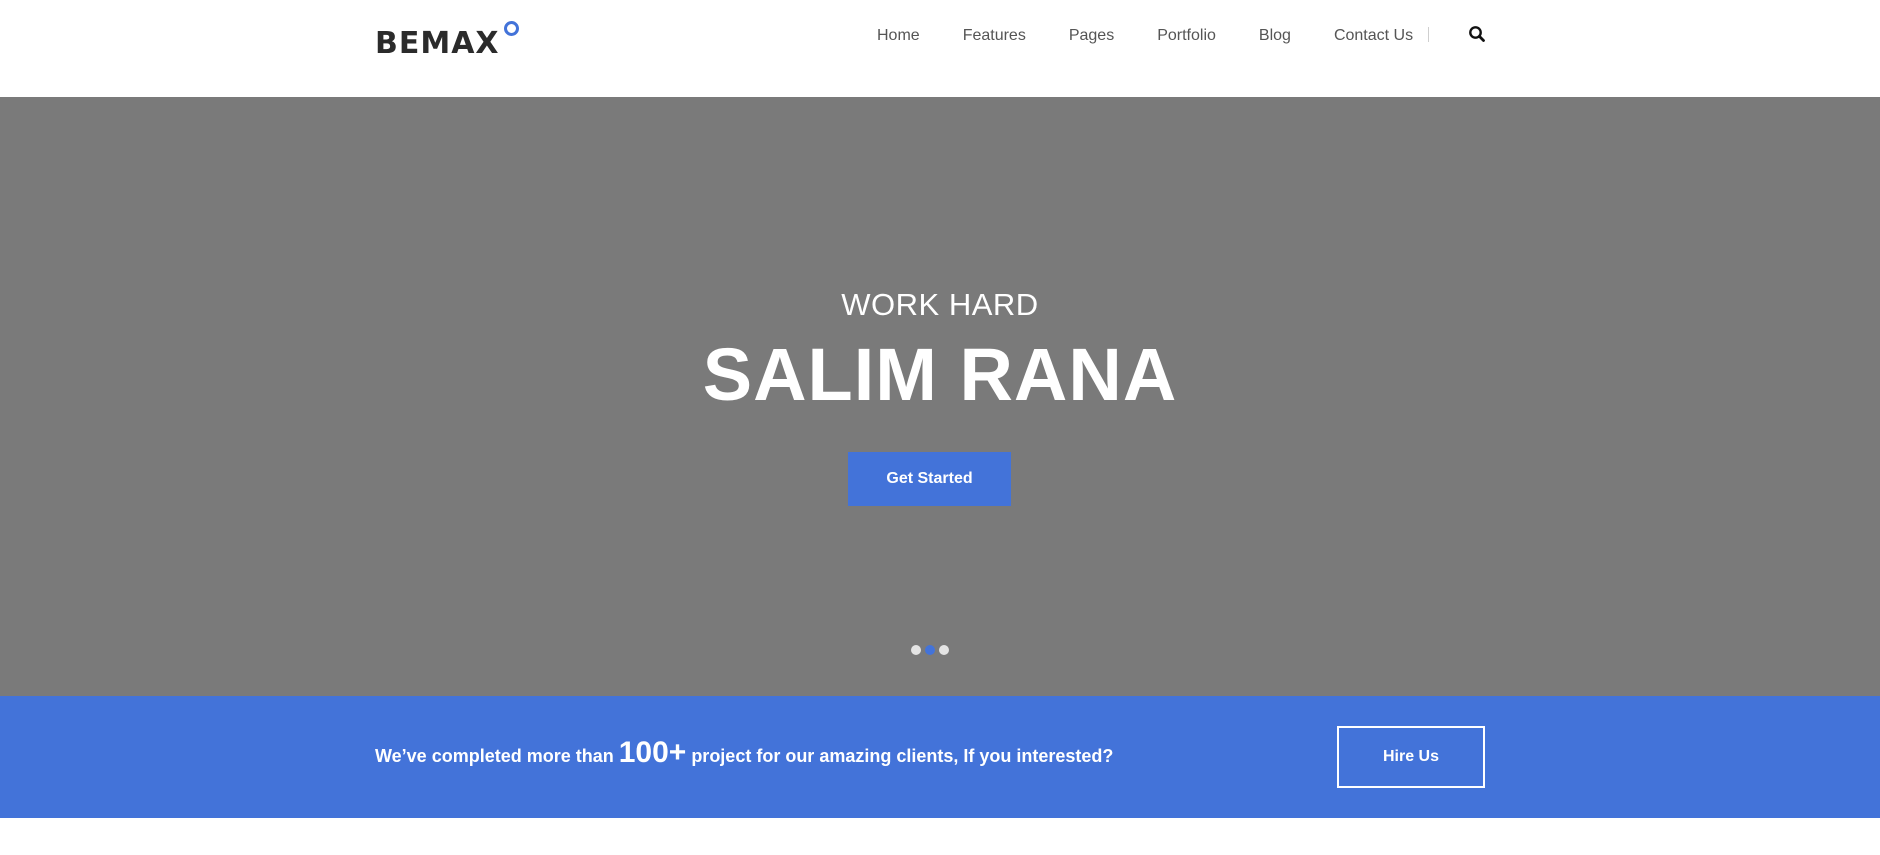 The height and width of the screenshot is (855, 1880). Describe the element at coordinates (1428, 34) in the screenshot. I see `nav-divider` at that location.